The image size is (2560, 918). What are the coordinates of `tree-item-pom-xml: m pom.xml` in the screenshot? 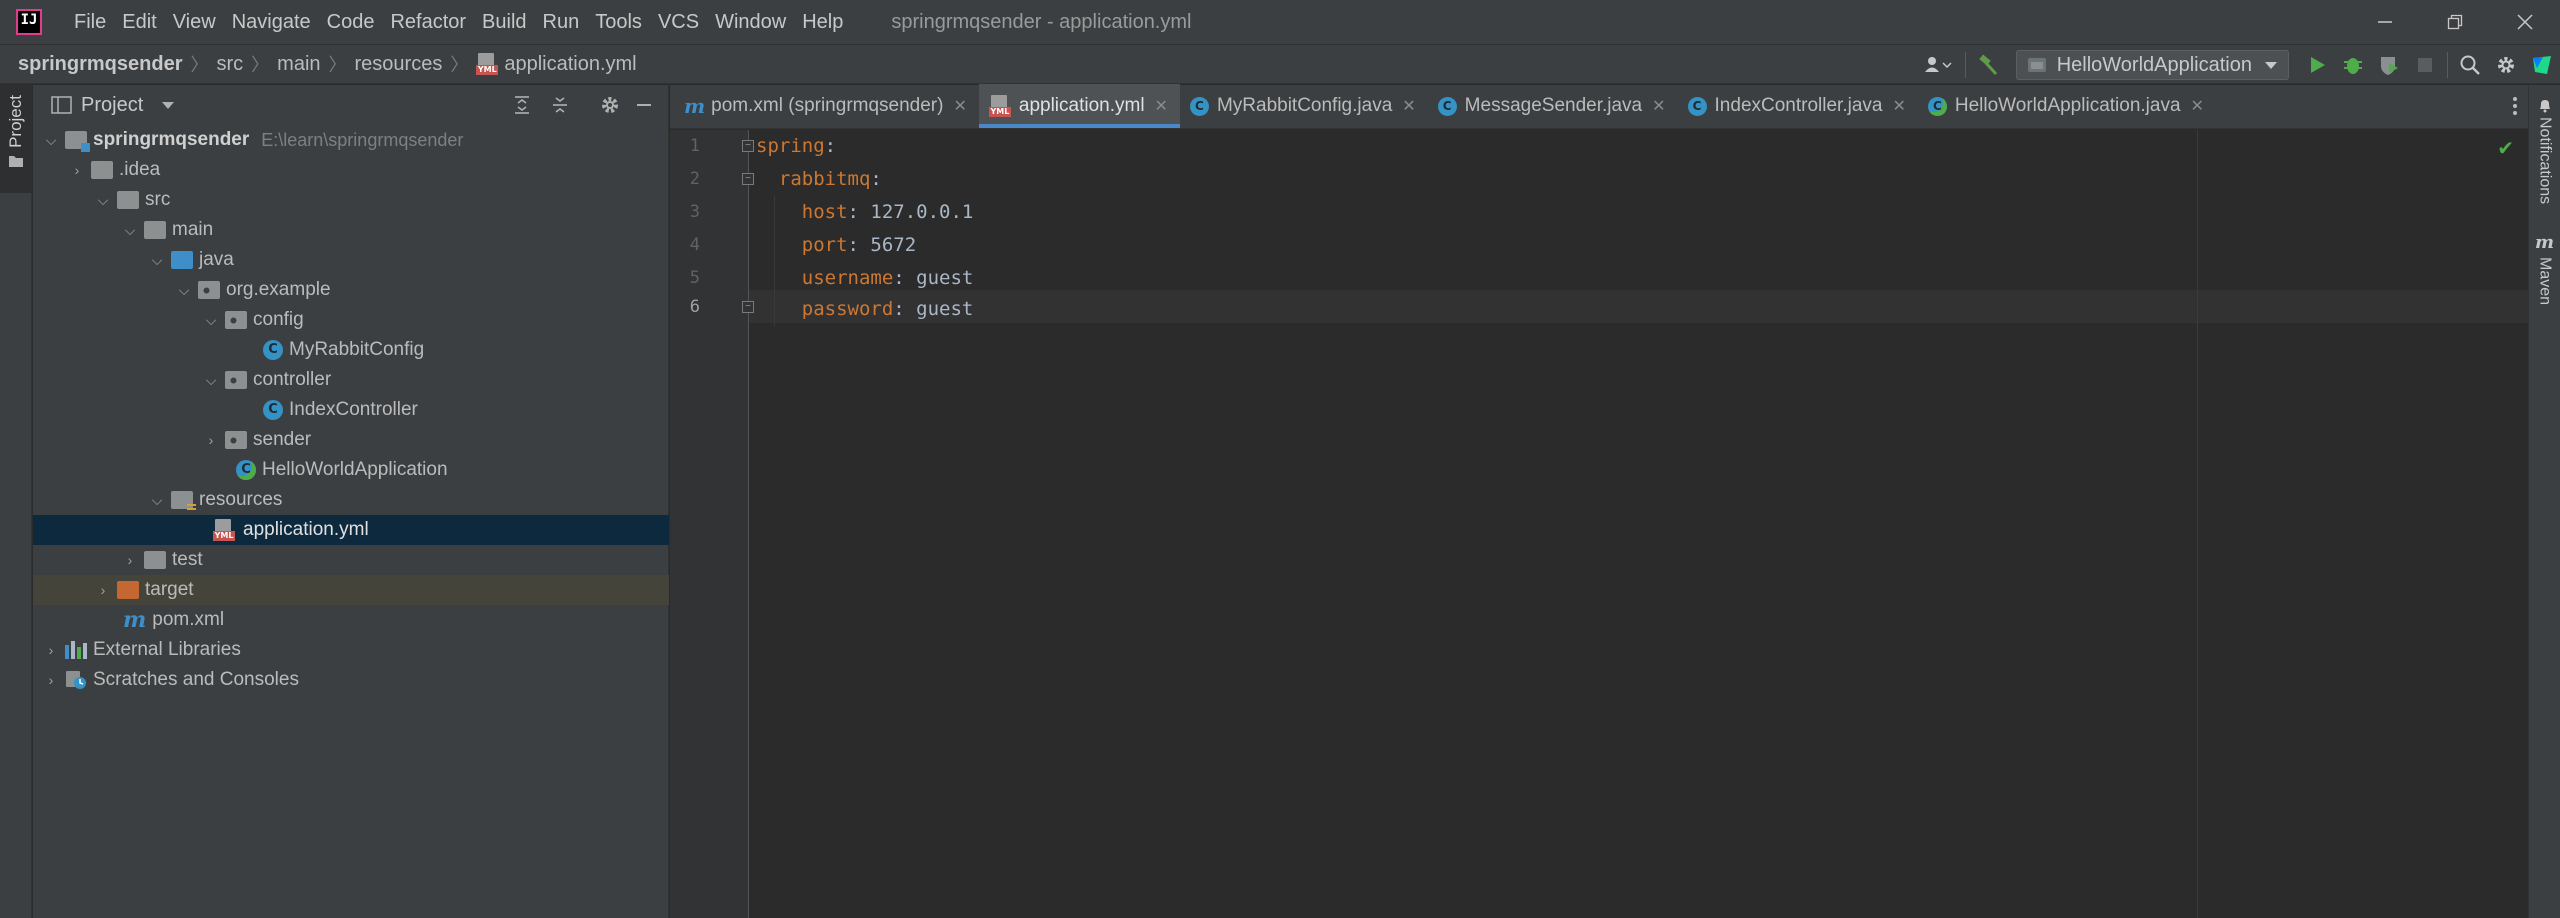 It's located at (351, 620).